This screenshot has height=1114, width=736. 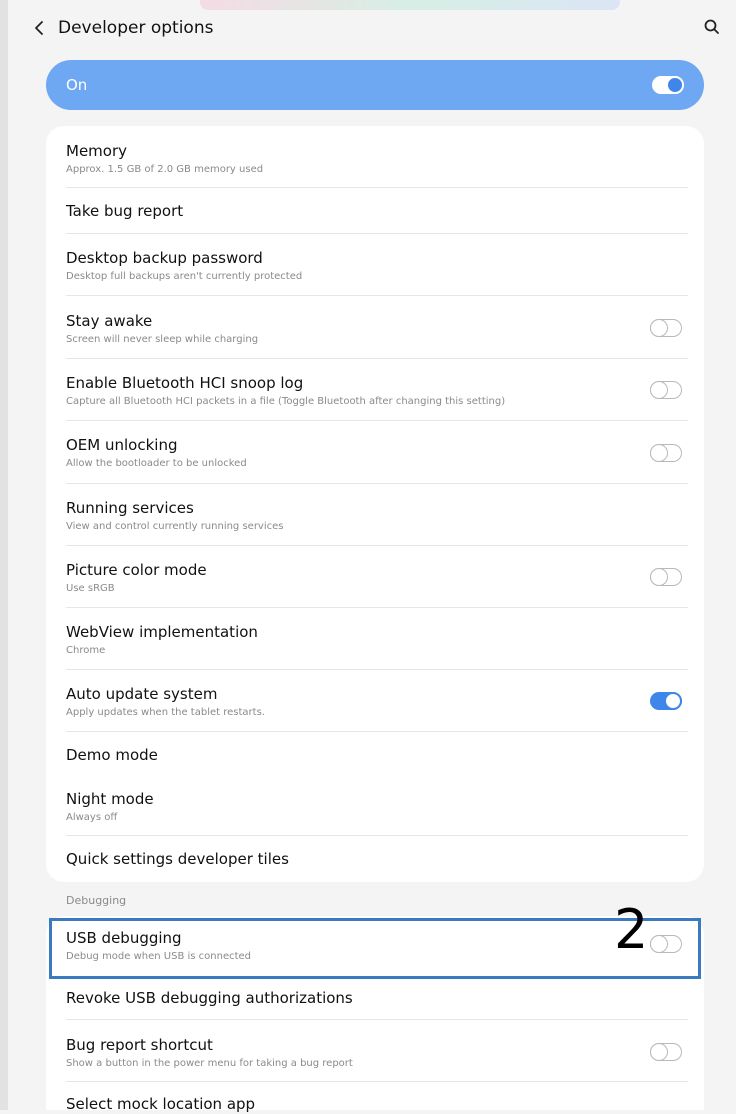 What do you see at coordinates (375, 859) in the screenshot?
I see `setting-quick-settings-developer-tiles: Quick settings developer tiles` at bounding box center [375, 859].